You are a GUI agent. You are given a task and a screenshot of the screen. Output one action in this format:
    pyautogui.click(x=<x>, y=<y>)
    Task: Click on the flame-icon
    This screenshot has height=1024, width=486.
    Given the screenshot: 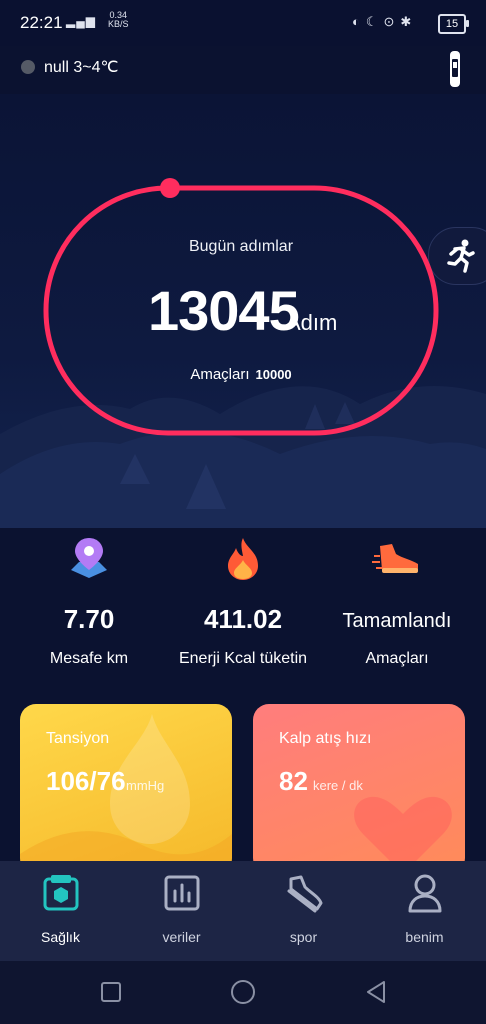 What is the action you would take?
    pyautogui.click(x=243, y=559)
    